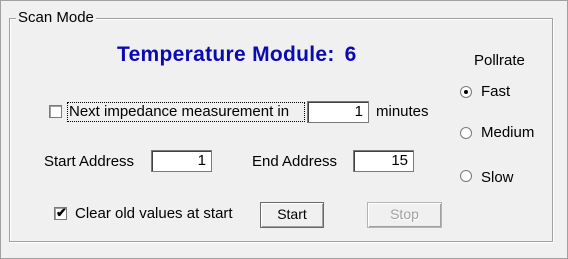  What do you see at coordinates (495, 92) in the screenshot?
I see `pollrate-fast-label: Fast` at bounding box center [495, 92].